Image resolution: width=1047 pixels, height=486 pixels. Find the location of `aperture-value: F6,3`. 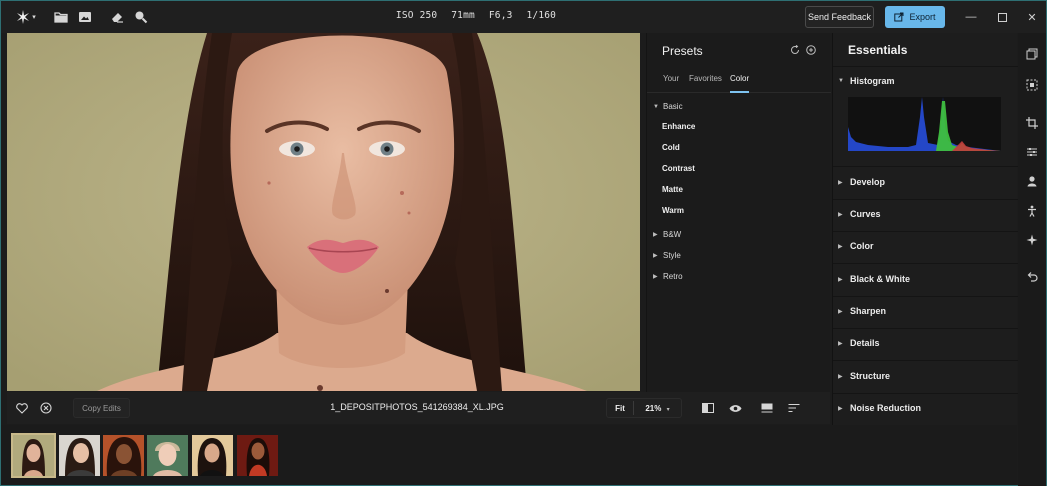

aperture-value: F6,3 is located at coordinates (500, 15).